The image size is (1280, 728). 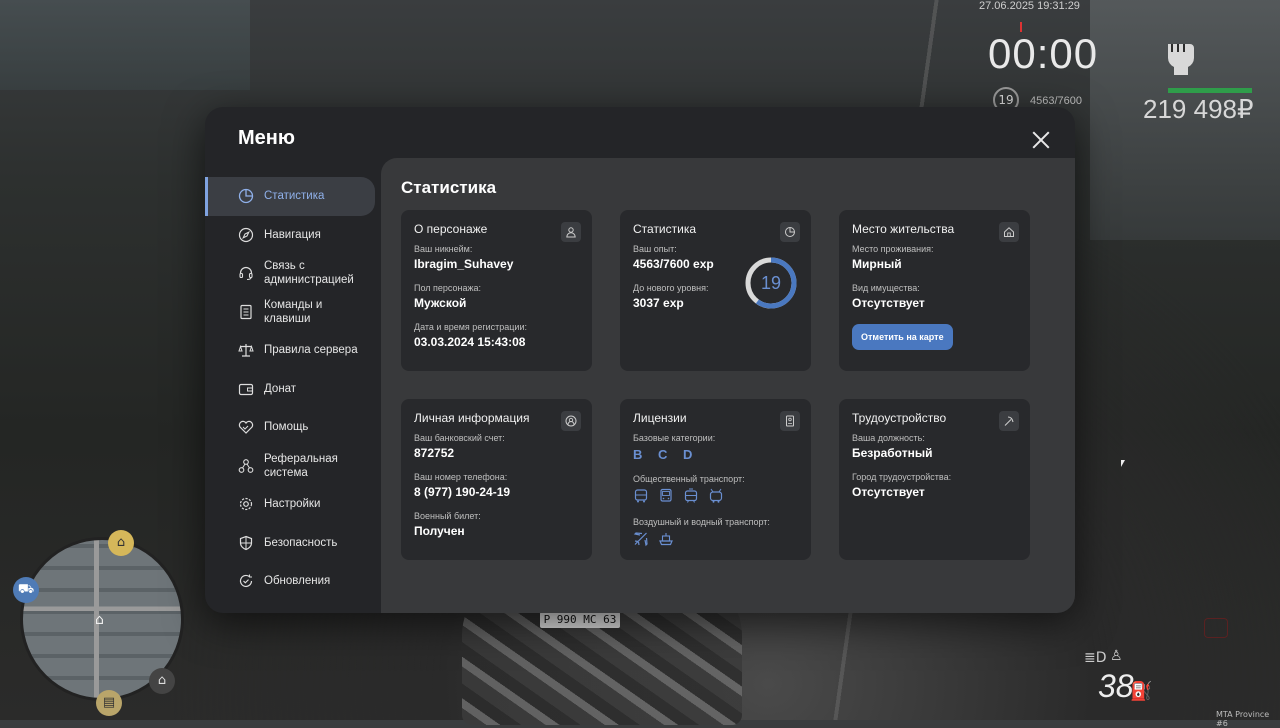 I want to click on license-card-icon, so click(x=790, y=421).